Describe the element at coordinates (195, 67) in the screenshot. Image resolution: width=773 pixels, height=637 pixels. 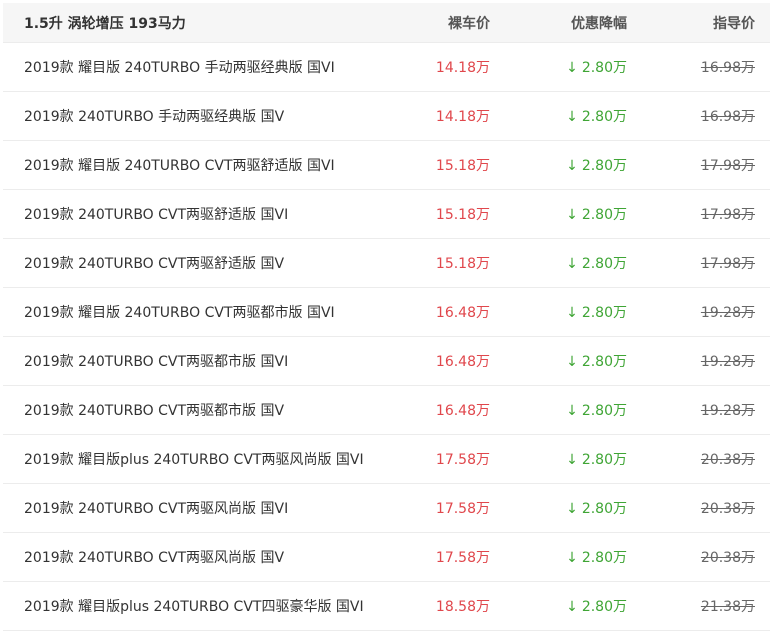
I see `trim-name: 2019款 耀目版 240TURBO 手动两驱经典版 国VI` at that location.